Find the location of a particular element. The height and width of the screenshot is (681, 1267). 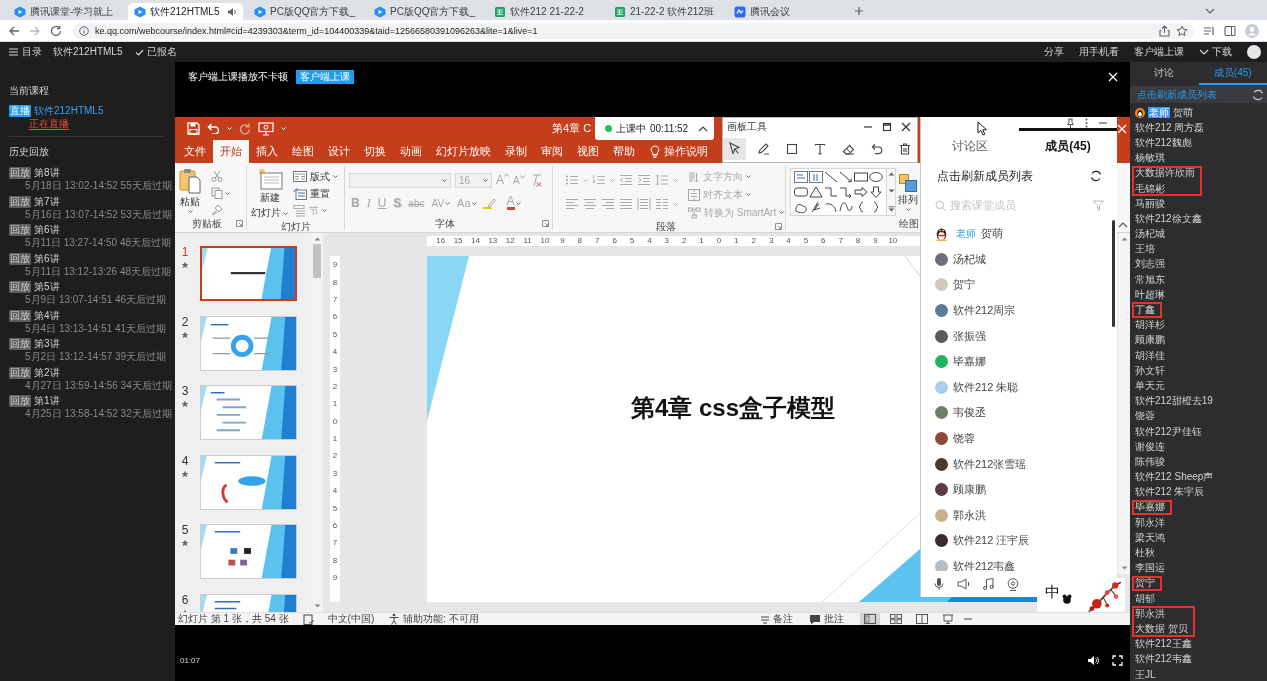

back-icon is located at coordinates (14, 30).